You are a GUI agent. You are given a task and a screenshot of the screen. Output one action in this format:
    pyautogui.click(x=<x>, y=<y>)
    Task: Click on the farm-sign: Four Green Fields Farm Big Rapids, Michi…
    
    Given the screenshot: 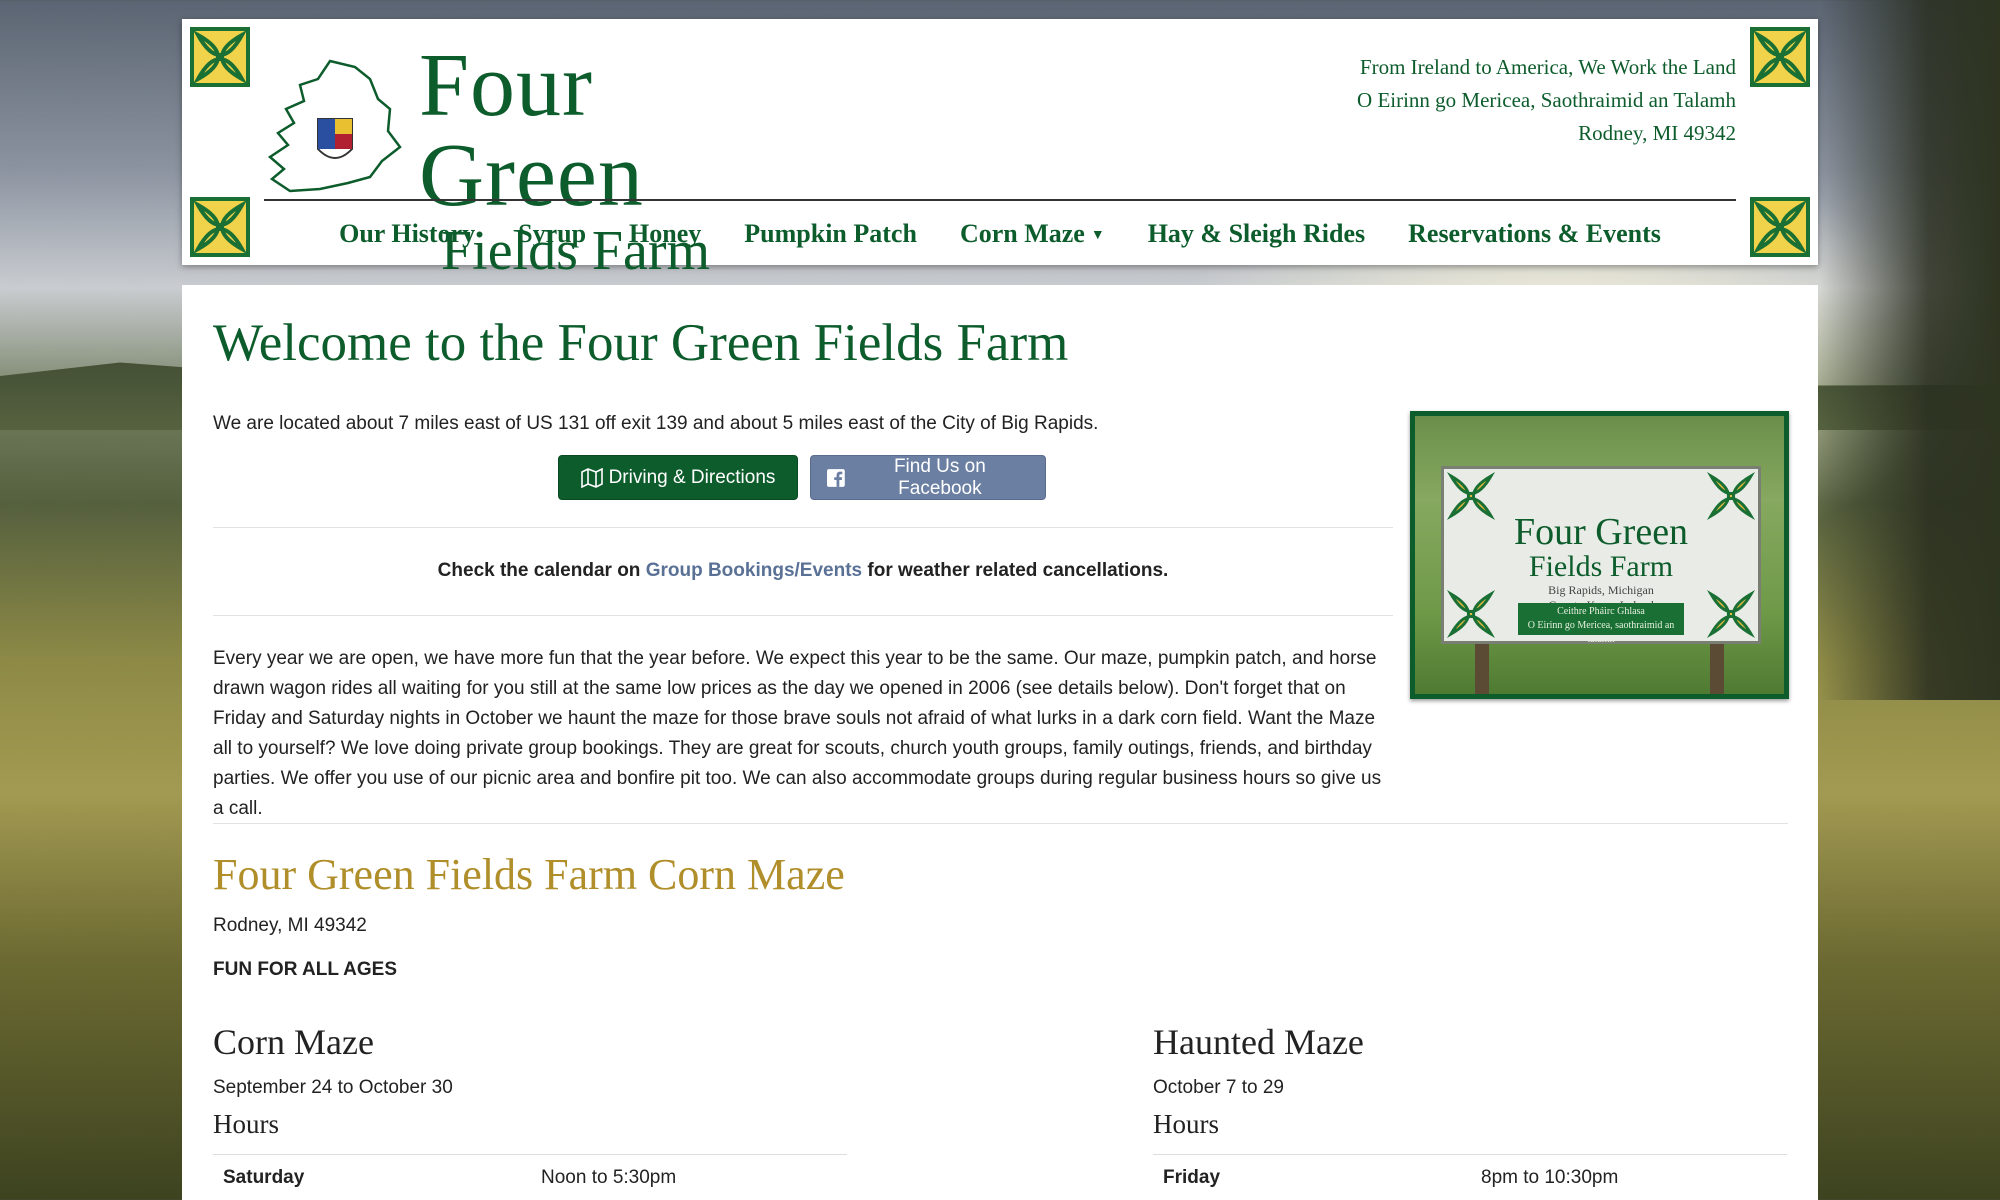 What is the action you would take?
    pyautogui.click(x=1601, y=555)
    